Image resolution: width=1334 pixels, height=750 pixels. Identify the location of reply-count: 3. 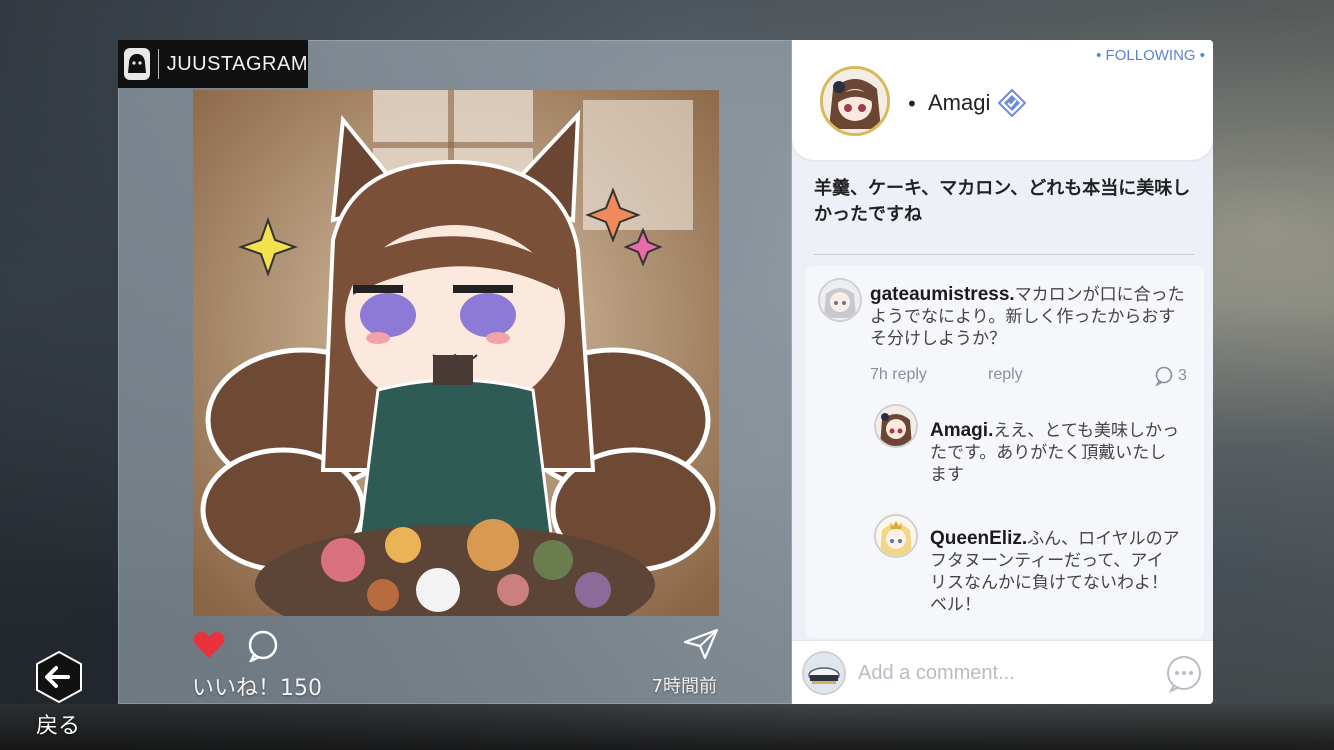
(1170, 376).